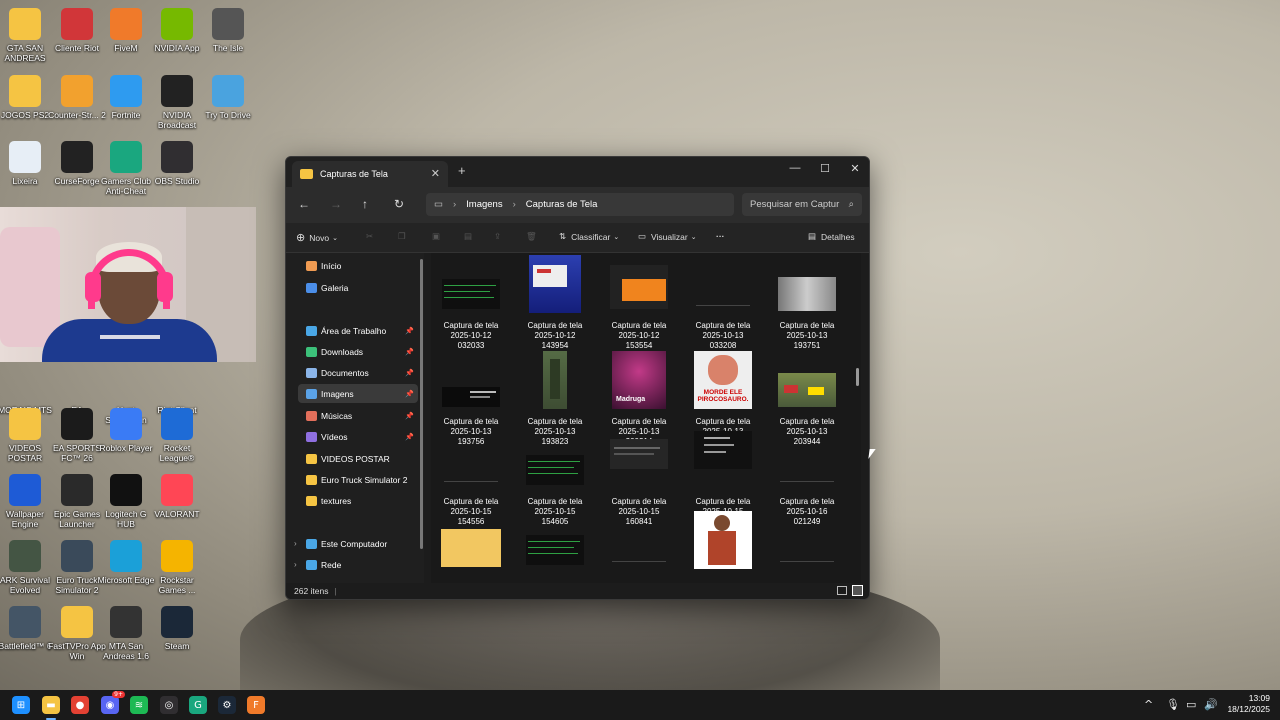 This screenshot has width=1280, height=720. What do you see at coordinates (358, 265) in the screenshot?
I see `sidebar-item: Início` at bounding box center [358, 265].